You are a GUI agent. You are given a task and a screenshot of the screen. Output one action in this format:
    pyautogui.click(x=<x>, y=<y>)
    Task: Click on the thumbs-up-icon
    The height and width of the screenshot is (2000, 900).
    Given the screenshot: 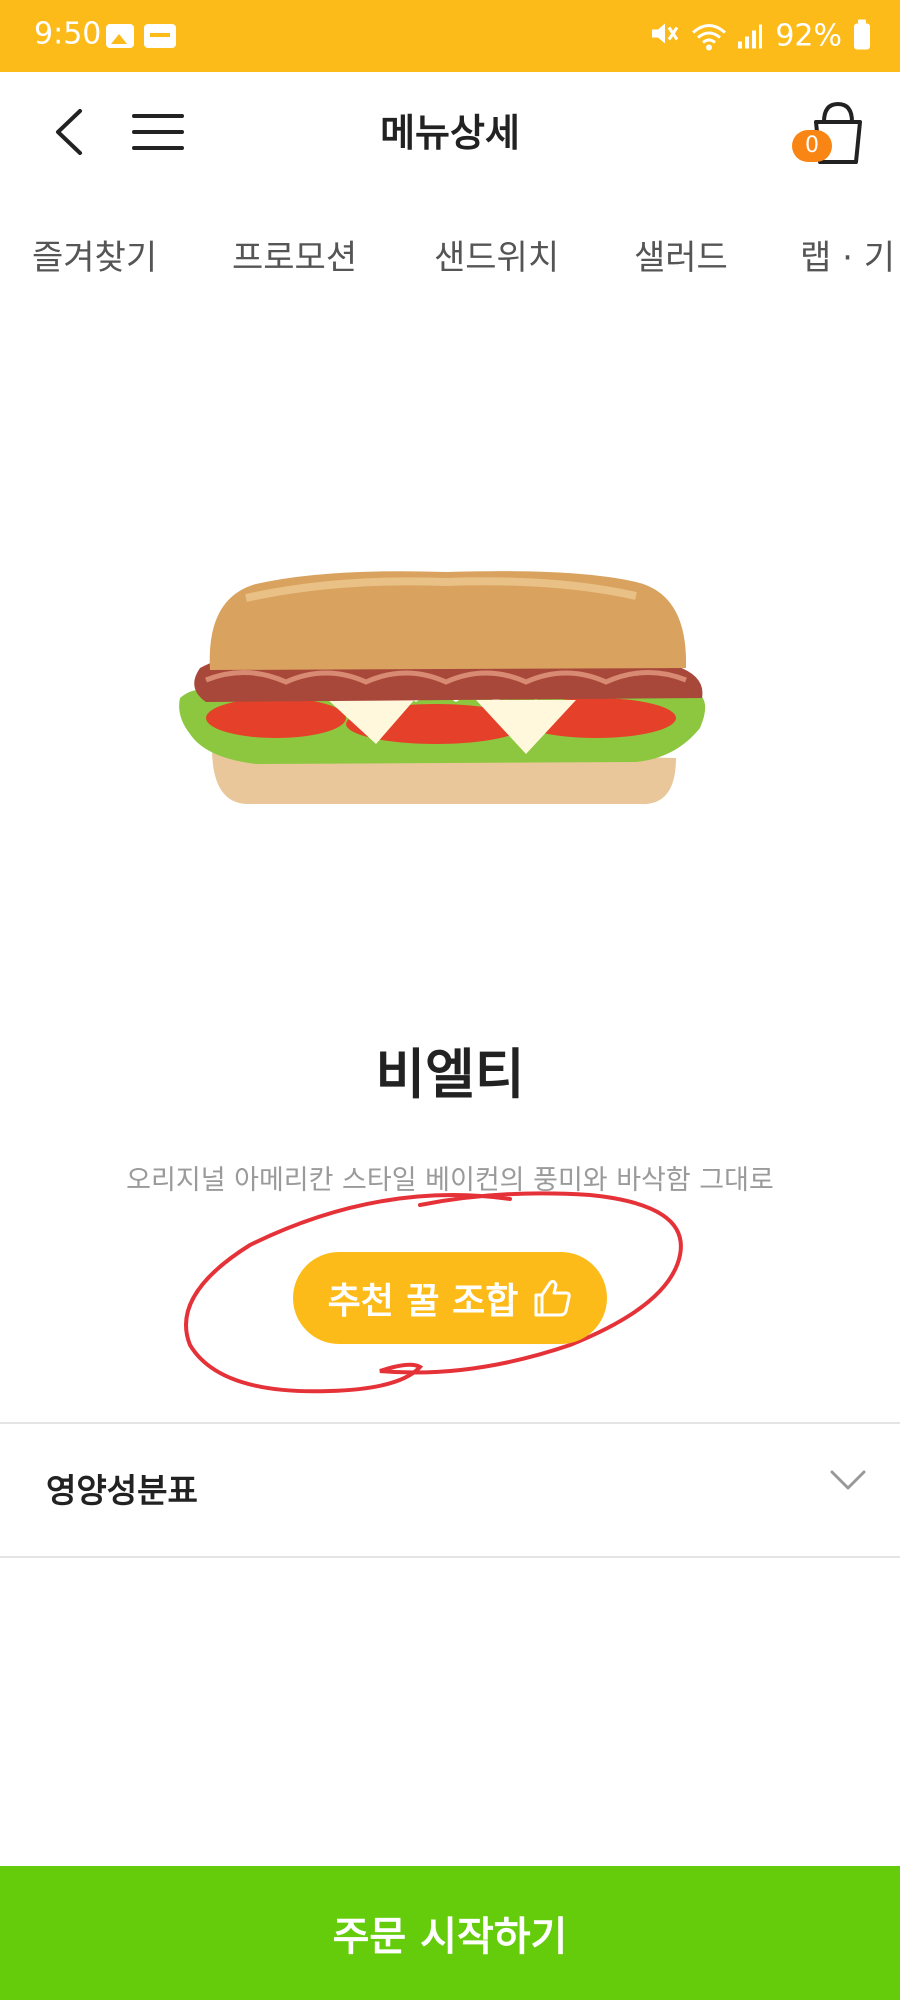 What is the action you would take?
    pyautogui.click(x=553, y=1298)
    